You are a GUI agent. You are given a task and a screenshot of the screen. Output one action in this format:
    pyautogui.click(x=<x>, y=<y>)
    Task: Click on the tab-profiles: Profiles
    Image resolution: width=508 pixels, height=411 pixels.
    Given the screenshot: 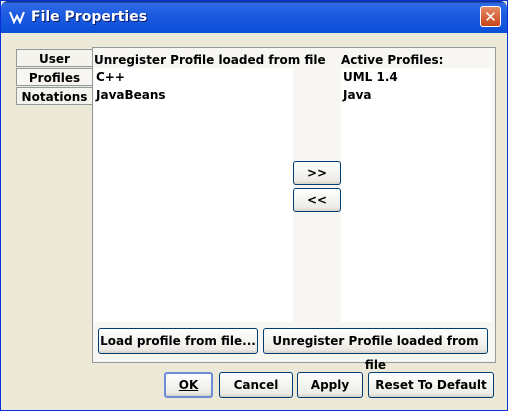 What is the action you would take?
    pyautogui.click(x=54, y=77)
    